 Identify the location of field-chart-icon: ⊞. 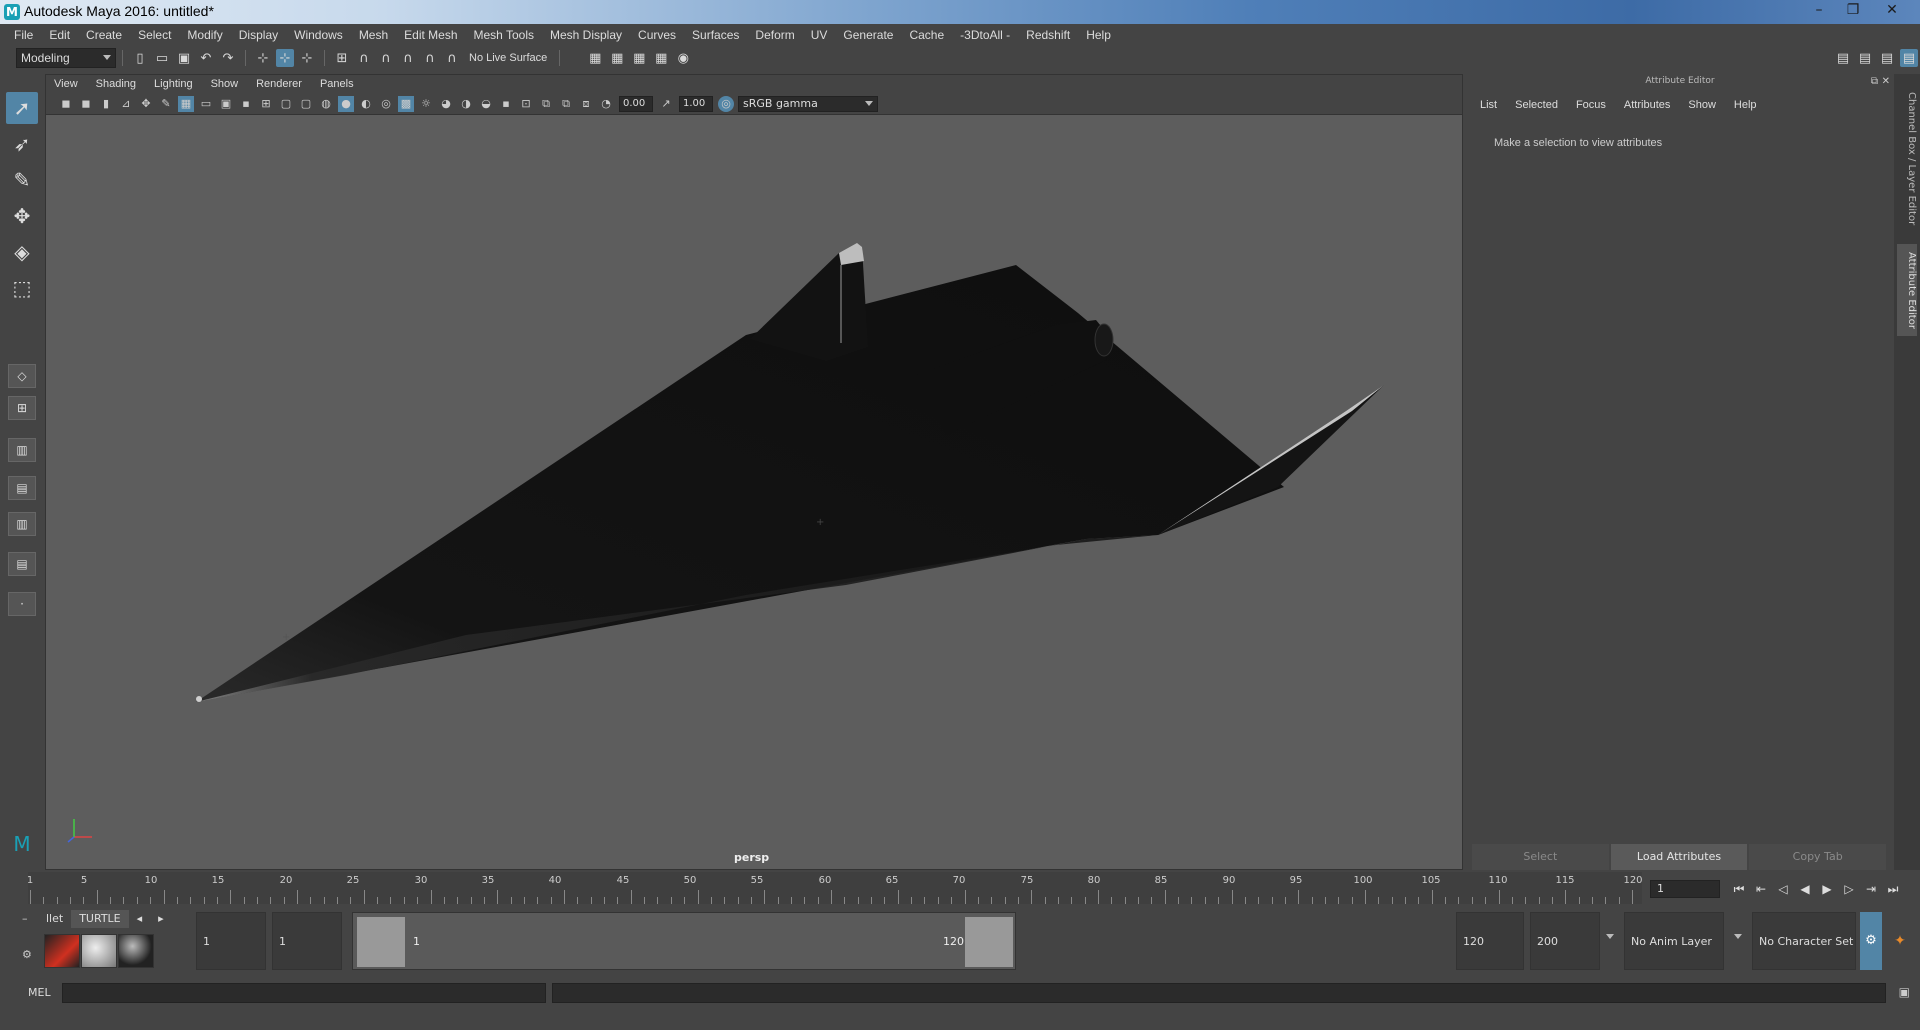
(266, 104).